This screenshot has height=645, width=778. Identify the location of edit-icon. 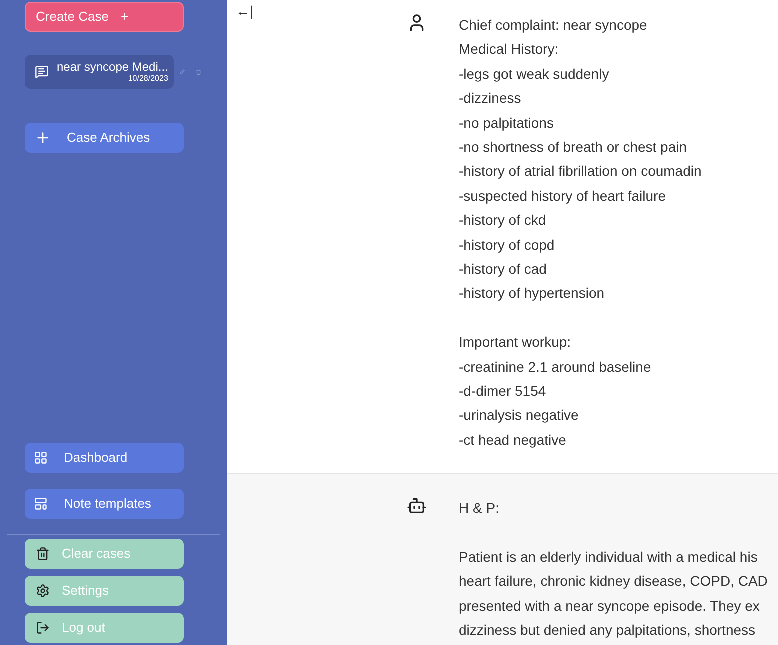
(183, 72).